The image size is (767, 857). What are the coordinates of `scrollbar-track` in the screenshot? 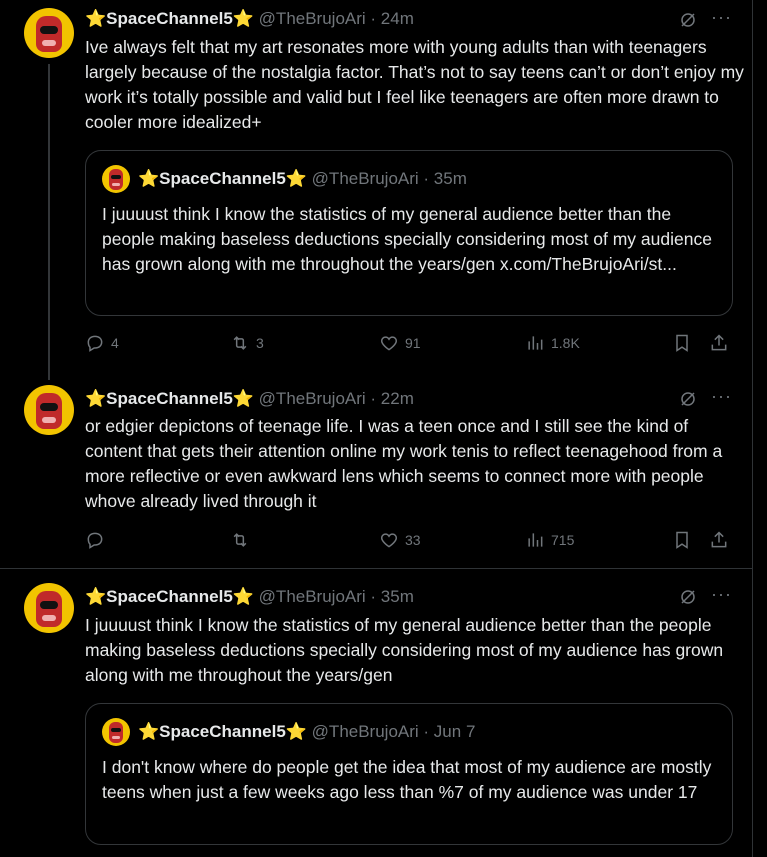 It's located at (759, 428).